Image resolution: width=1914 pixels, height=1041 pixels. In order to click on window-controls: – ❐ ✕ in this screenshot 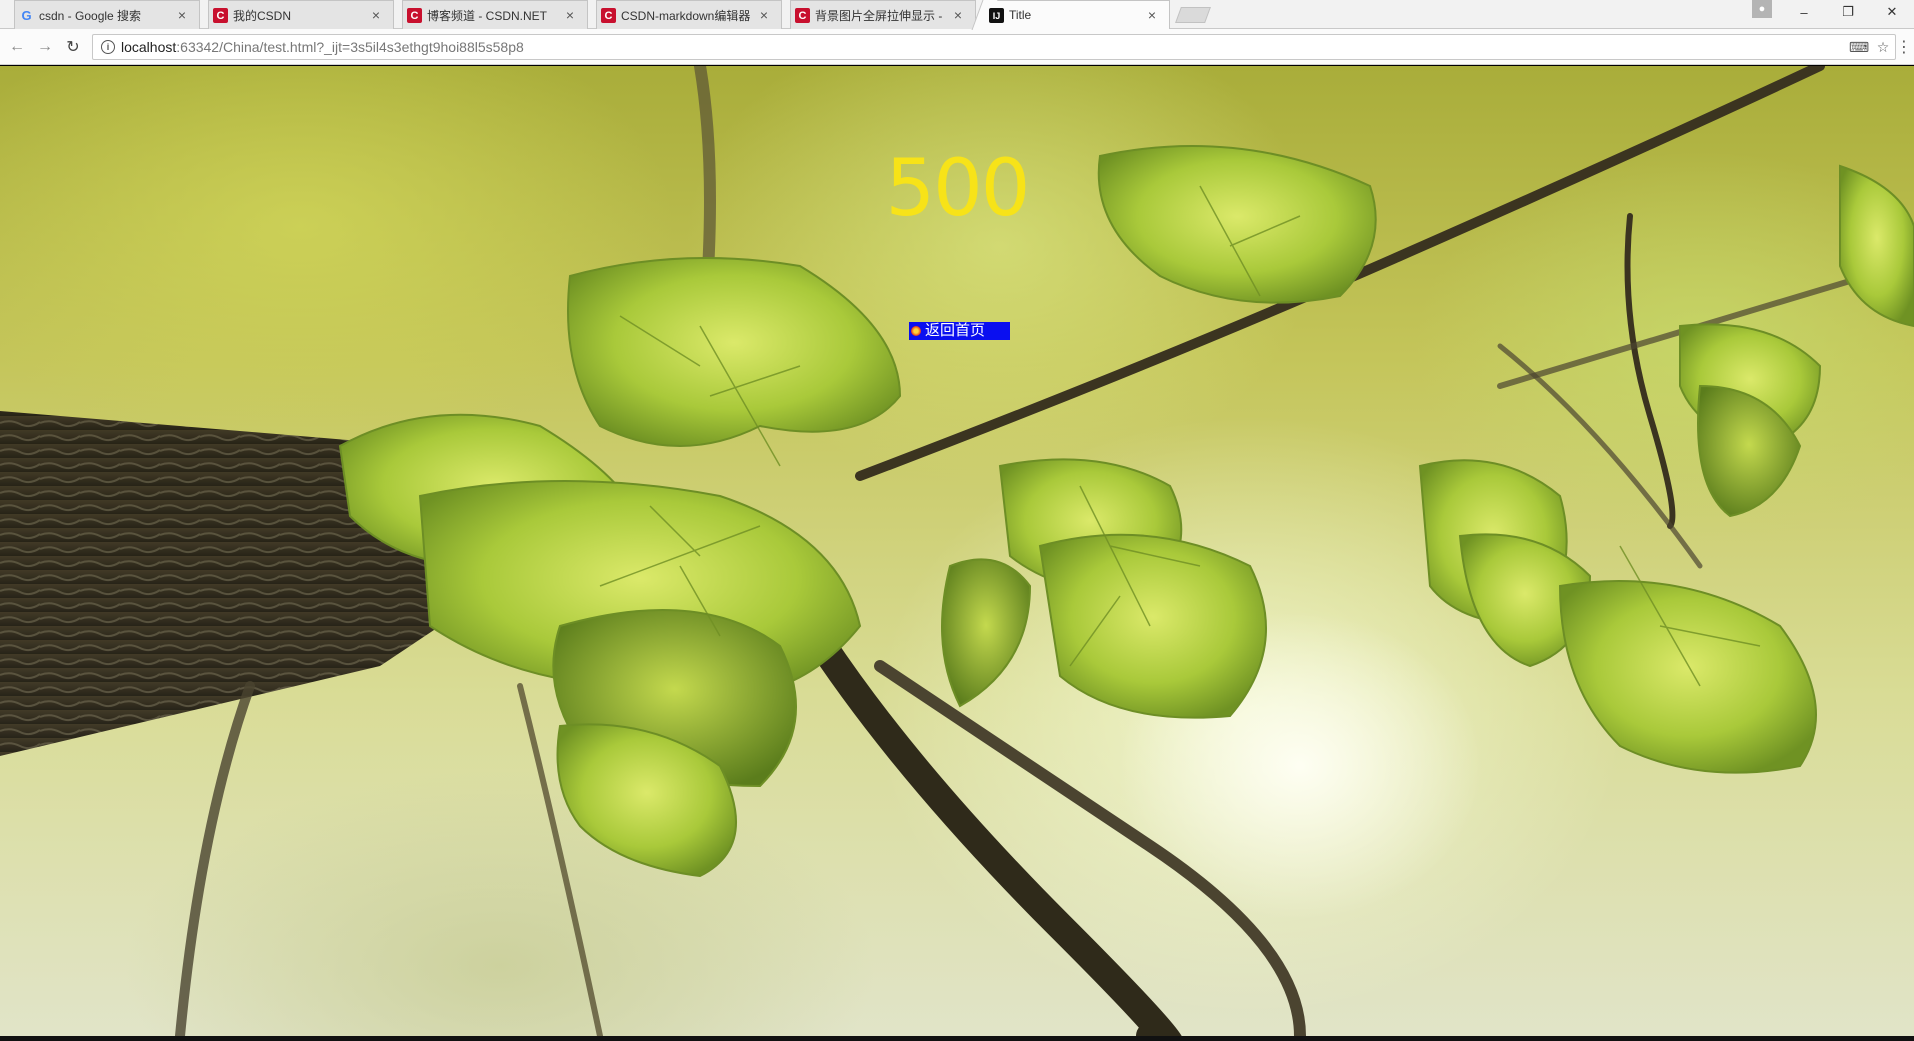, I will do `click(1848, 12)`.